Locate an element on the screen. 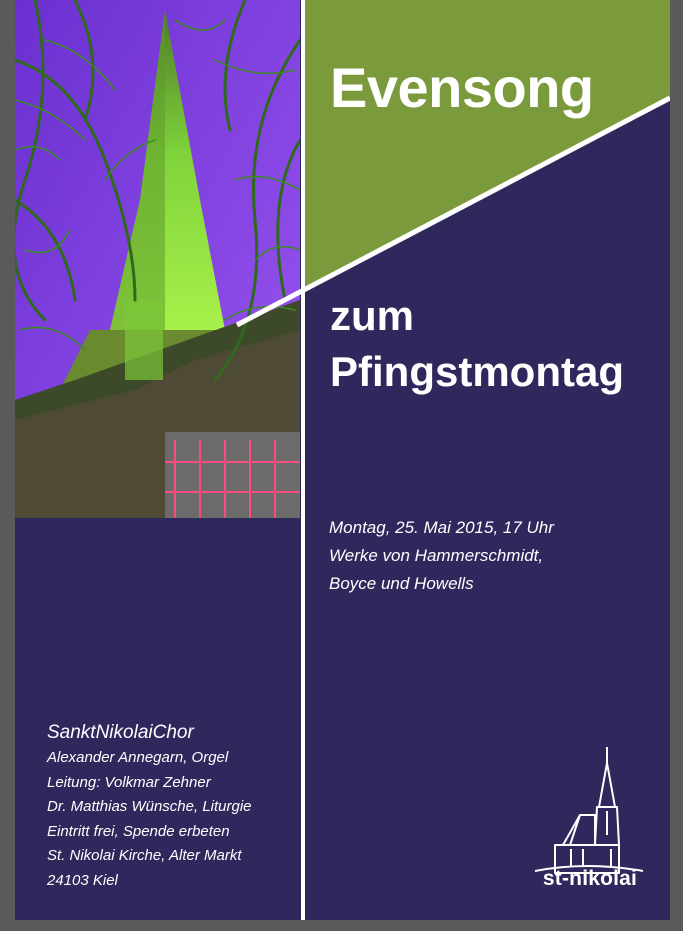 This screenshot has height=931, width=683. credit-organist: Alexander Annegarn, Orgel is located at coordinates (138, 757).